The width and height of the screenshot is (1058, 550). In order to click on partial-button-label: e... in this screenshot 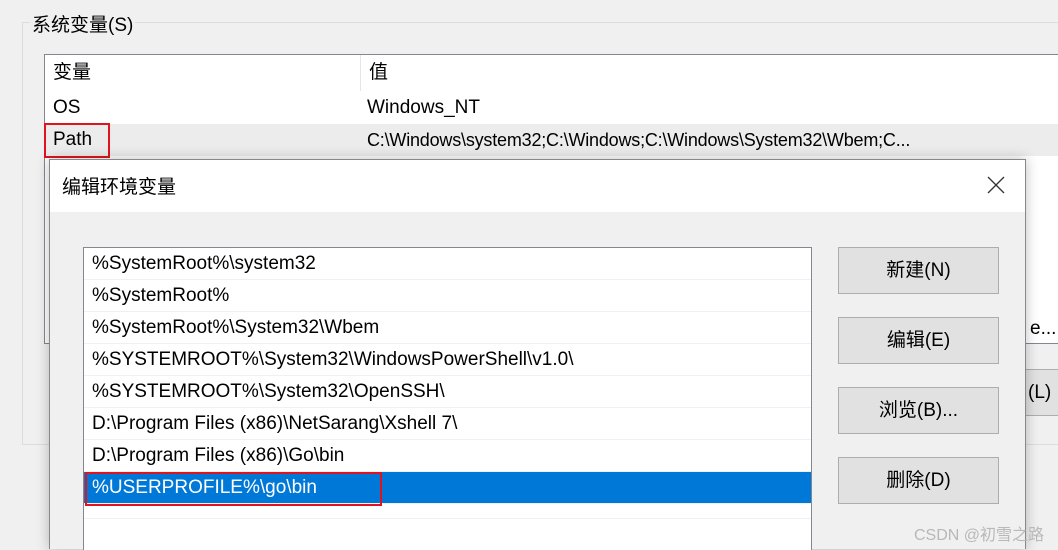, I will do `click(1043, 328)`.